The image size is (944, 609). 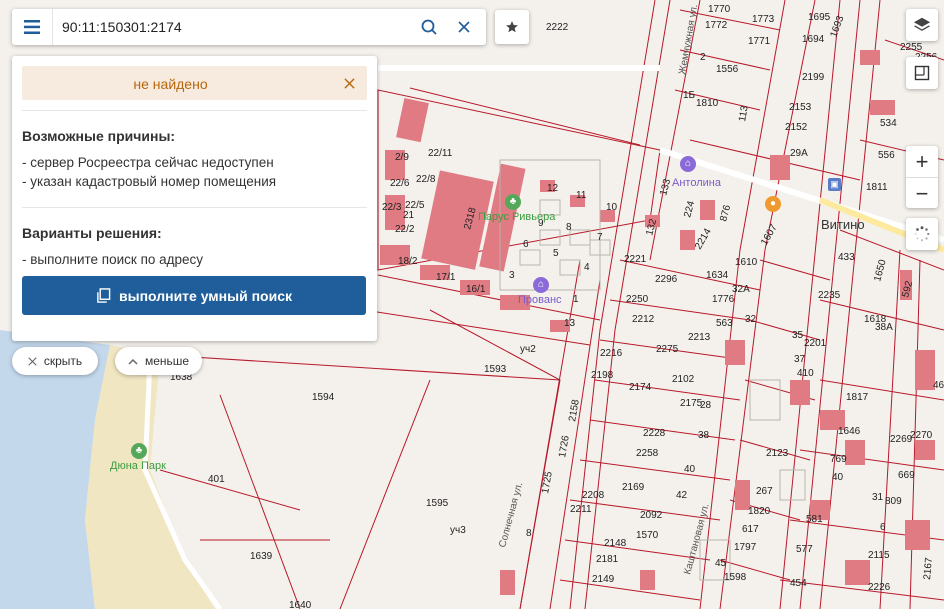 I want to click on alert-text: не найдено, so click(x=170, y=84).